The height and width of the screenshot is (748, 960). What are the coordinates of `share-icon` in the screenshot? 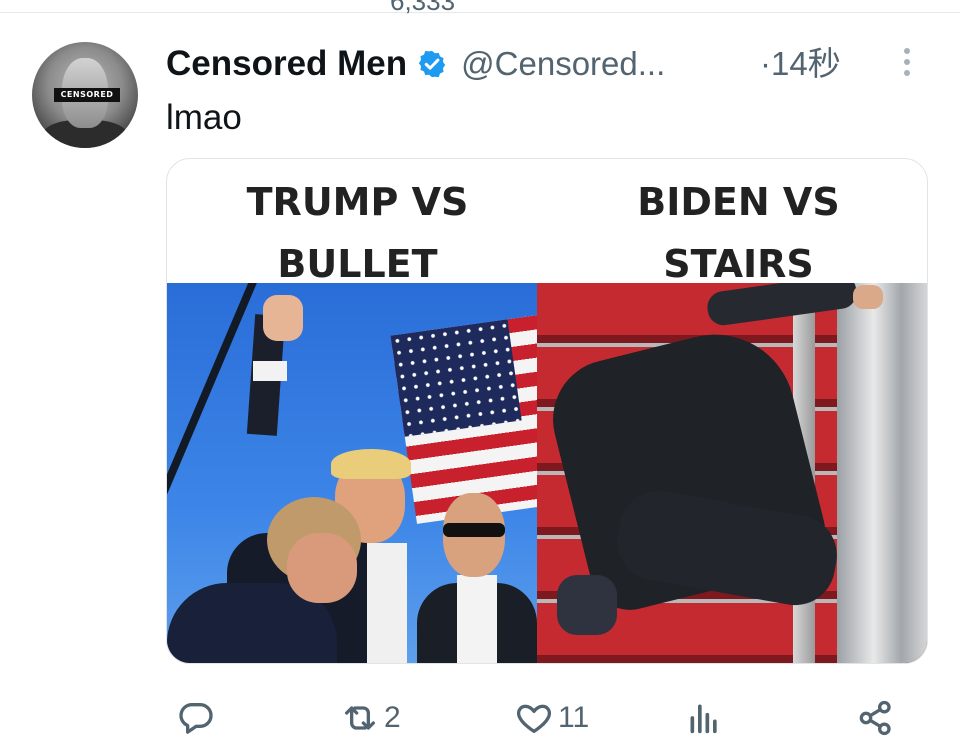 It's located at (875, 718).